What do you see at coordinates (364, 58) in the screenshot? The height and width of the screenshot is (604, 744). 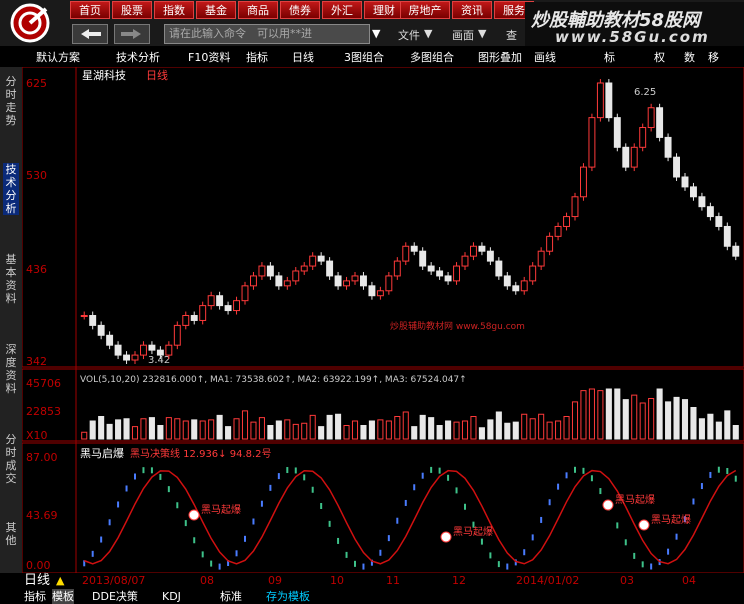 I see `toolbar-item-3-chart: 3图组合` at bounding box center [364, 58].